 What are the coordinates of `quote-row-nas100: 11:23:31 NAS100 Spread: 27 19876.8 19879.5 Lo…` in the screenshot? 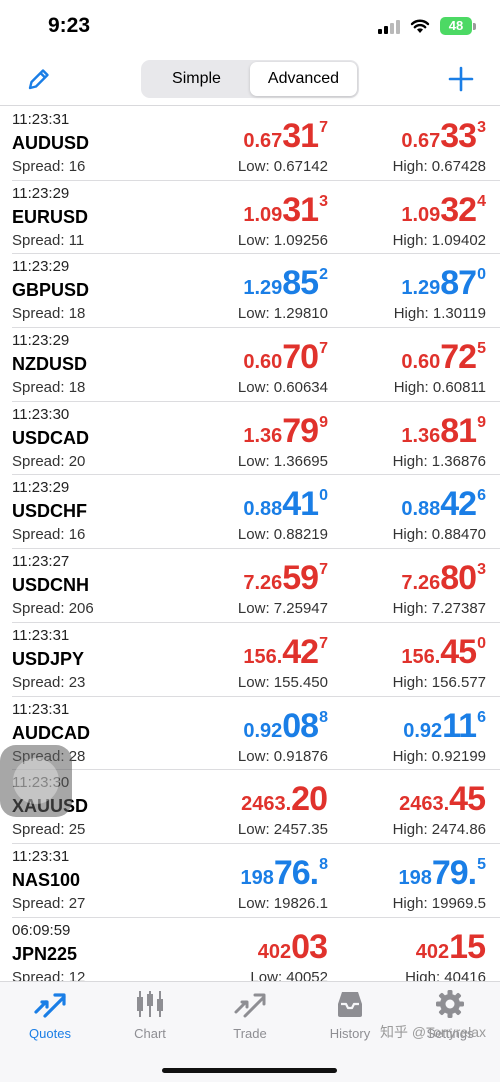 It's located at (256, 881).